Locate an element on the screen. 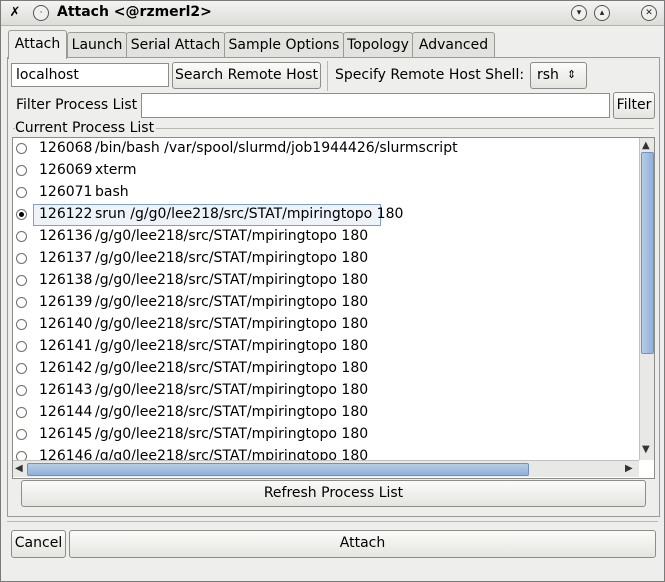  chevron-up-icon: ▴ is located at coordinates (602, 13).